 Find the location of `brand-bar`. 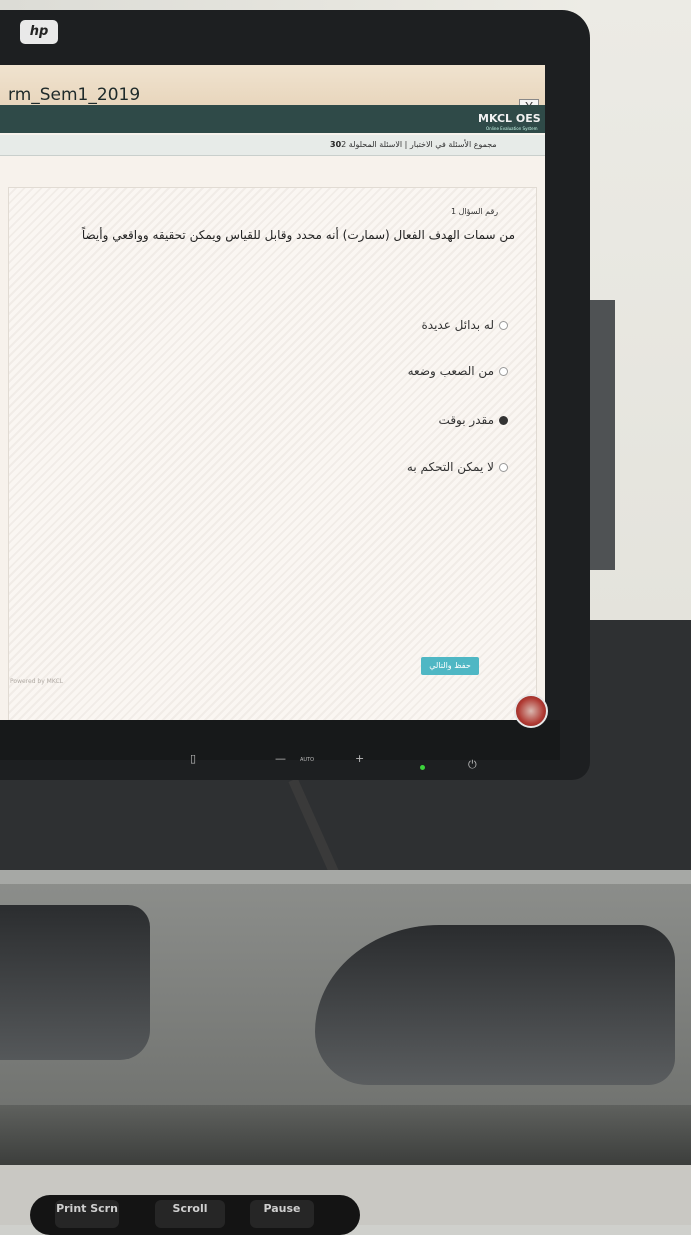

brand-bar is located at coordinates (272, 119).